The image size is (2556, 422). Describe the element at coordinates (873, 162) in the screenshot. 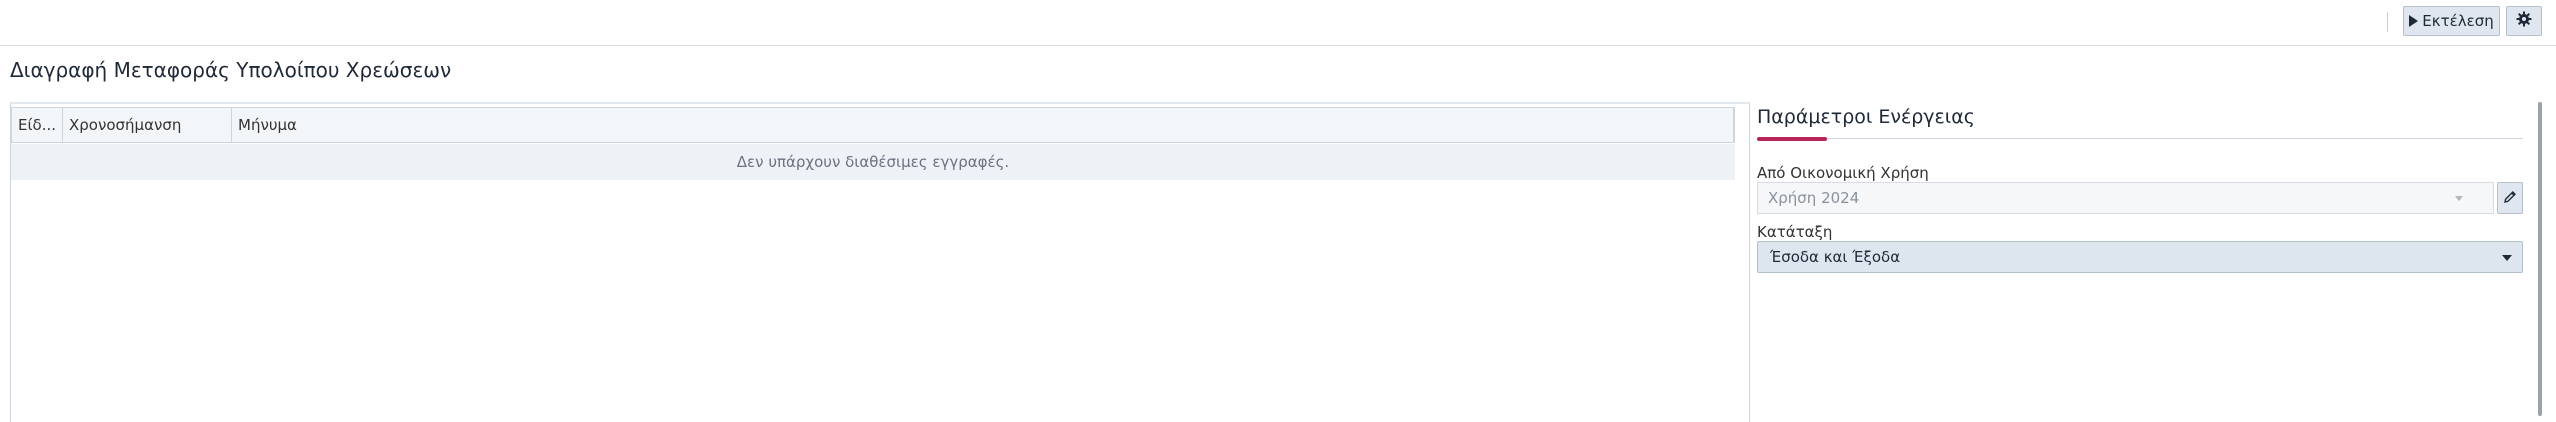

I see `grid-empty-message: Δεν υπάρχουν διαθέσιμες εγγραφές.` at that location.